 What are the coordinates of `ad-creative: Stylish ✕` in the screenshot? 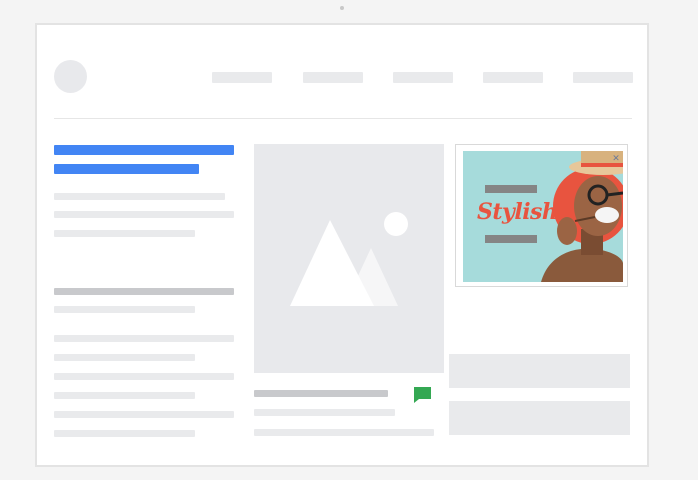 It's located at (543, 216).